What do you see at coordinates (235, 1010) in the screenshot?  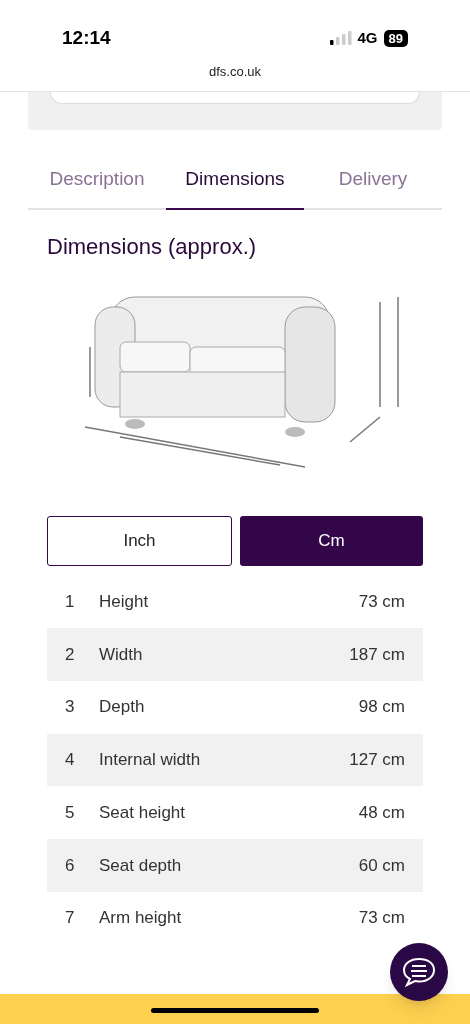 I see `home-indicator` at bounding box center [235, 1010].